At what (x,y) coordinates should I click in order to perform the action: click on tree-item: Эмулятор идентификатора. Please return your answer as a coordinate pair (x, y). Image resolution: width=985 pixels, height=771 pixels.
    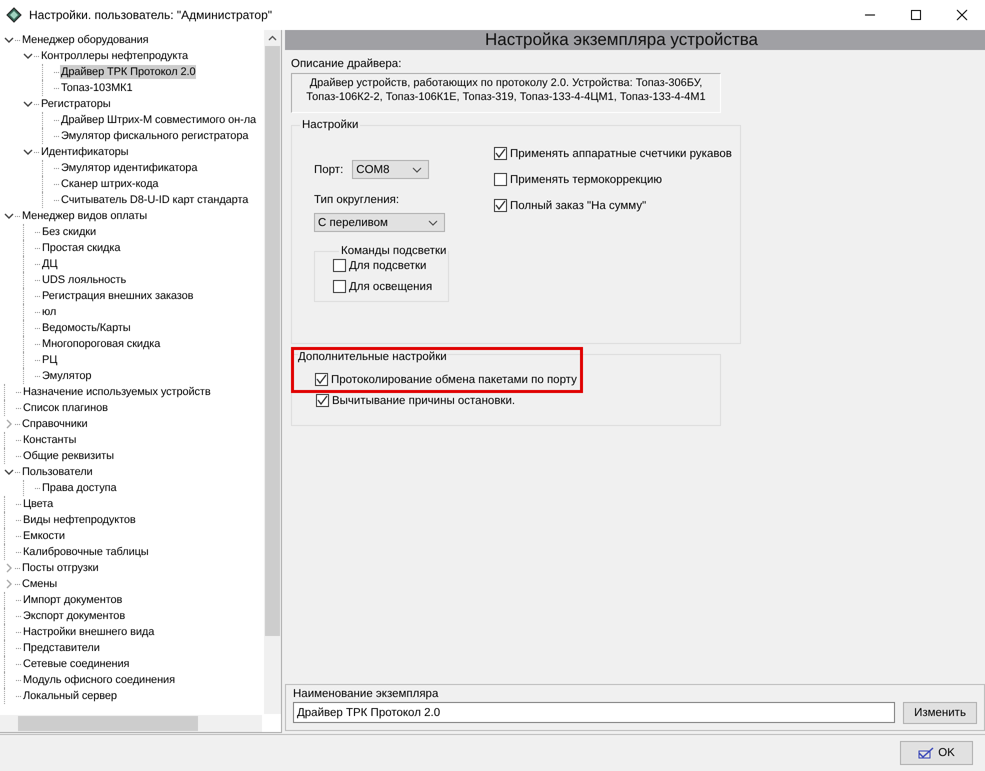
    Looking at the image, I should click on (129, 168).